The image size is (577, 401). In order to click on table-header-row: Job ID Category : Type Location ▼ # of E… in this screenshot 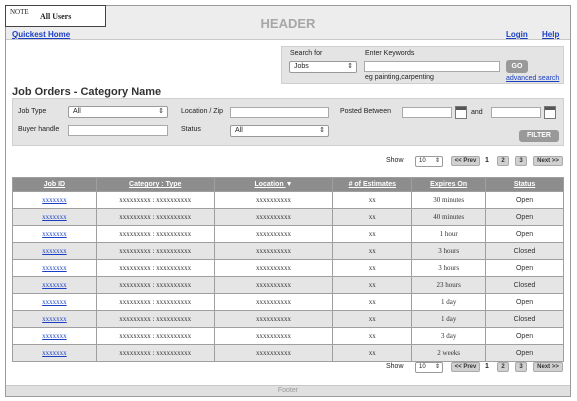, I will do `click(288, 184)`.